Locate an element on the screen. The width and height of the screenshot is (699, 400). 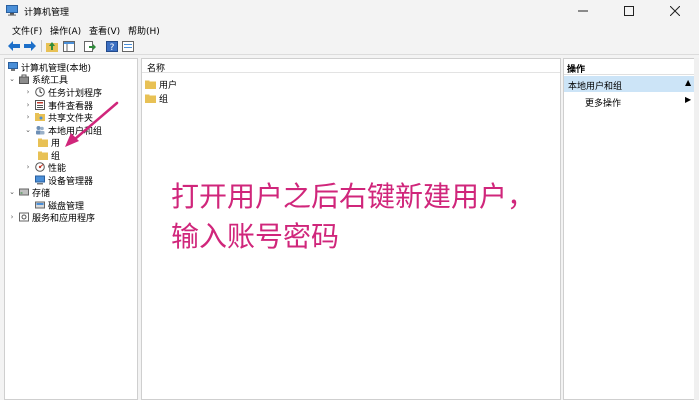
properties-icon is located at coordinates (128, 46).